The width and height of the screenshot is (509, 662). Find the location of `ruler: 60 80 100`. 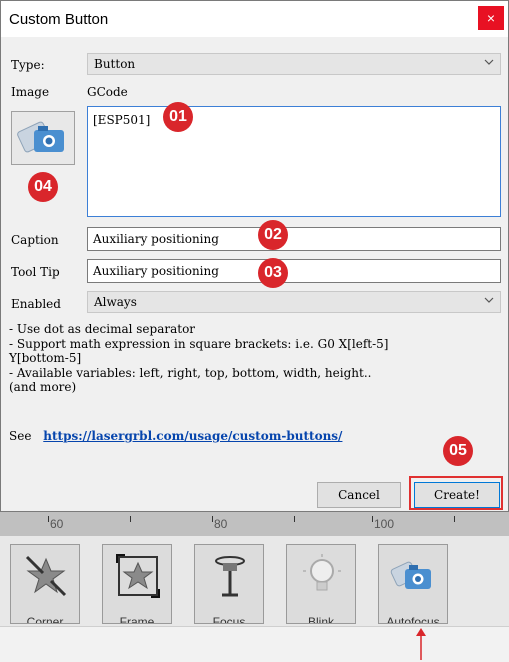

ruler: 60 80 100 is located at coordinates (254, 524).